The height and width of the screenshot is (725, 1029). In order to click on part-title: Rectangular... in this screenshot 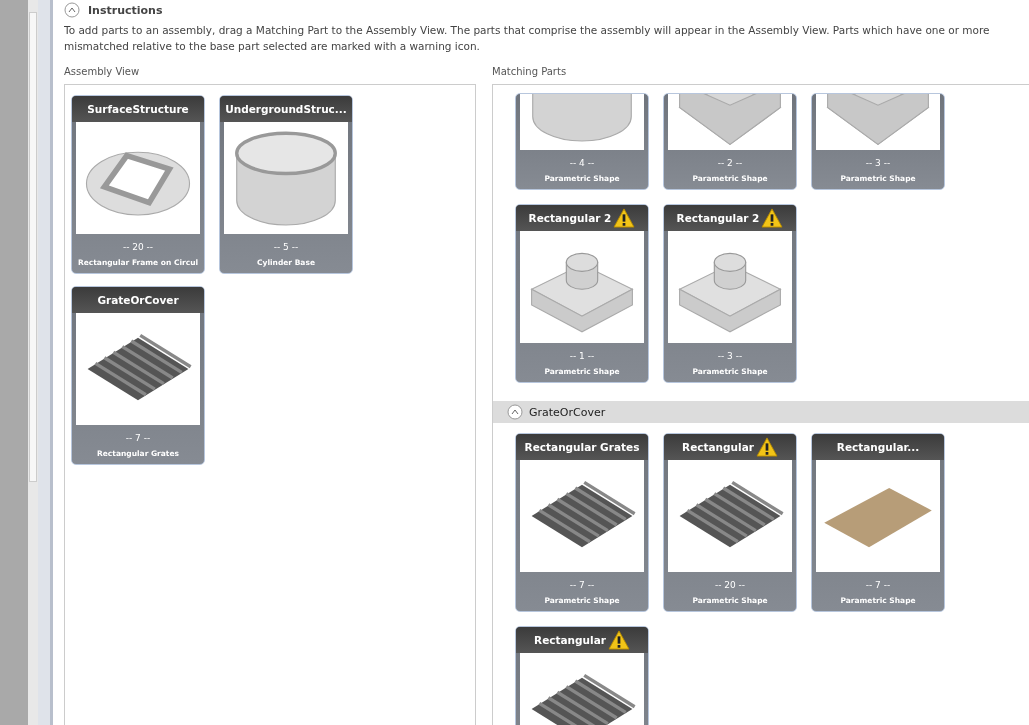, I will do `click(878, 447)`.